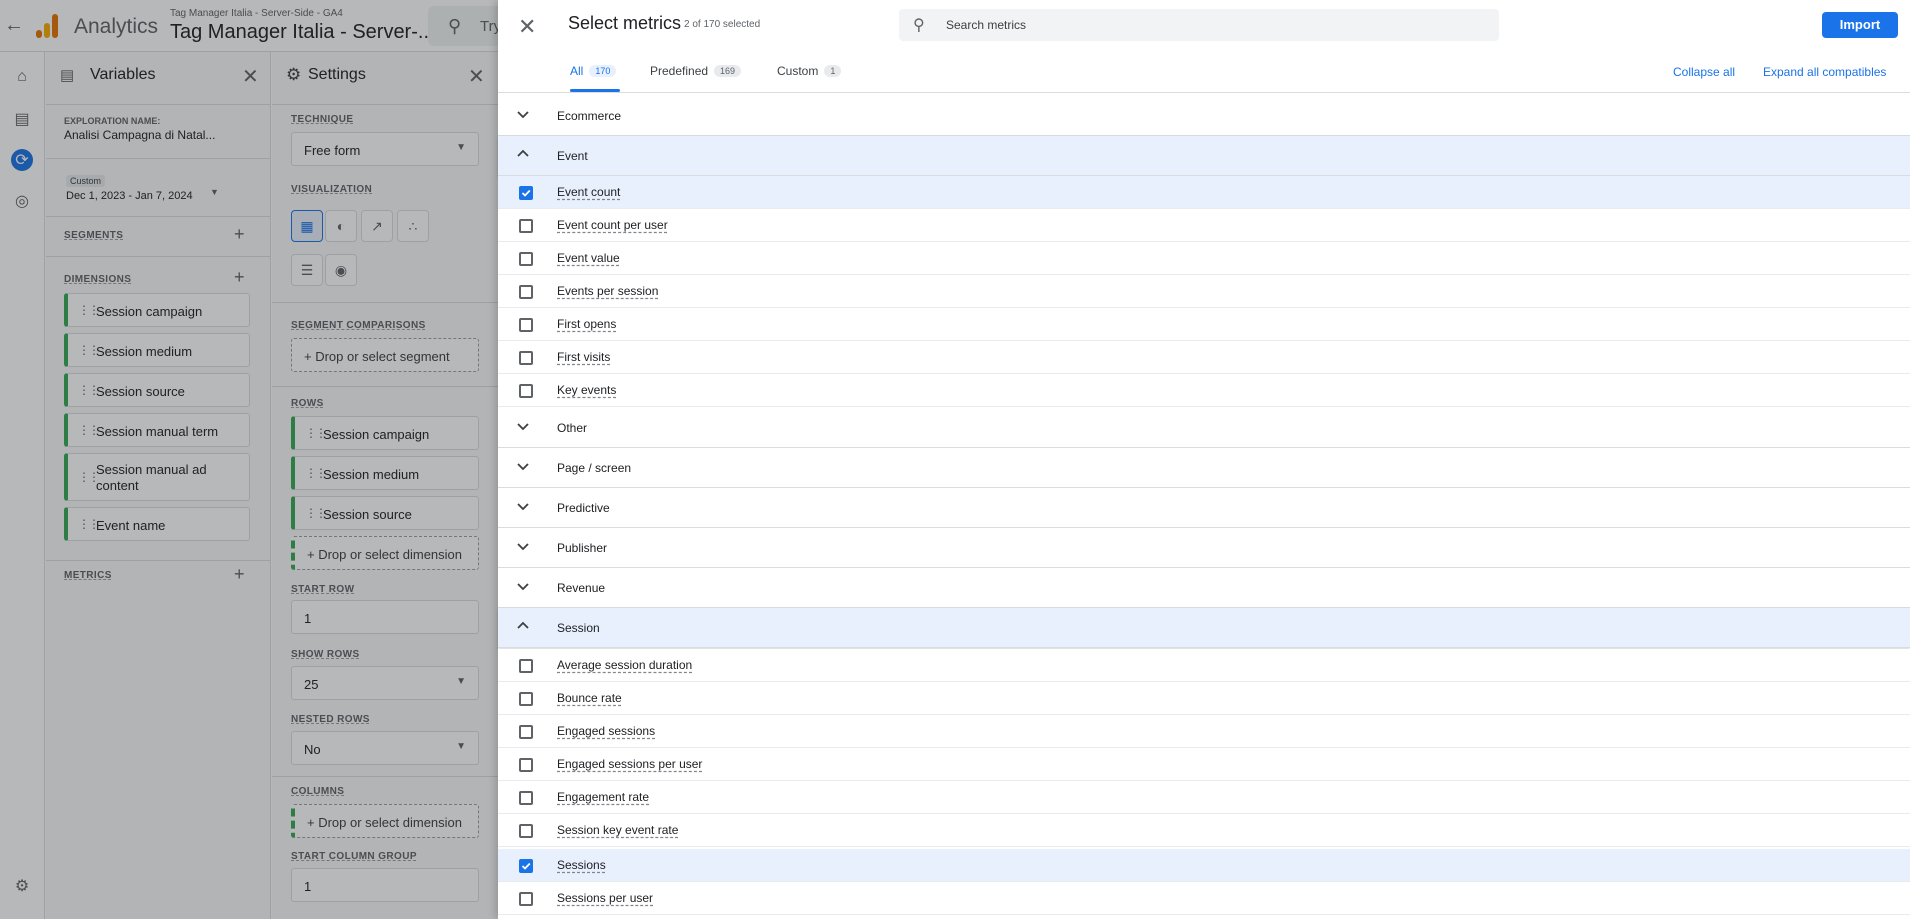  I want to click on close-icon: ✕, so click(527, 27).